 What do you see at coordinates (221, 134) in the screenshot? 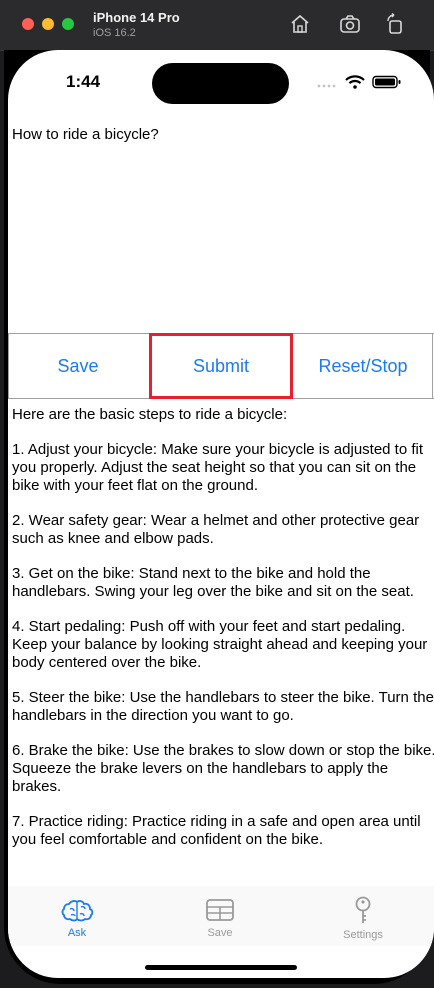
I see `prompt-text-area: How to ride a bicycle?` at bounding box center [221, 134].